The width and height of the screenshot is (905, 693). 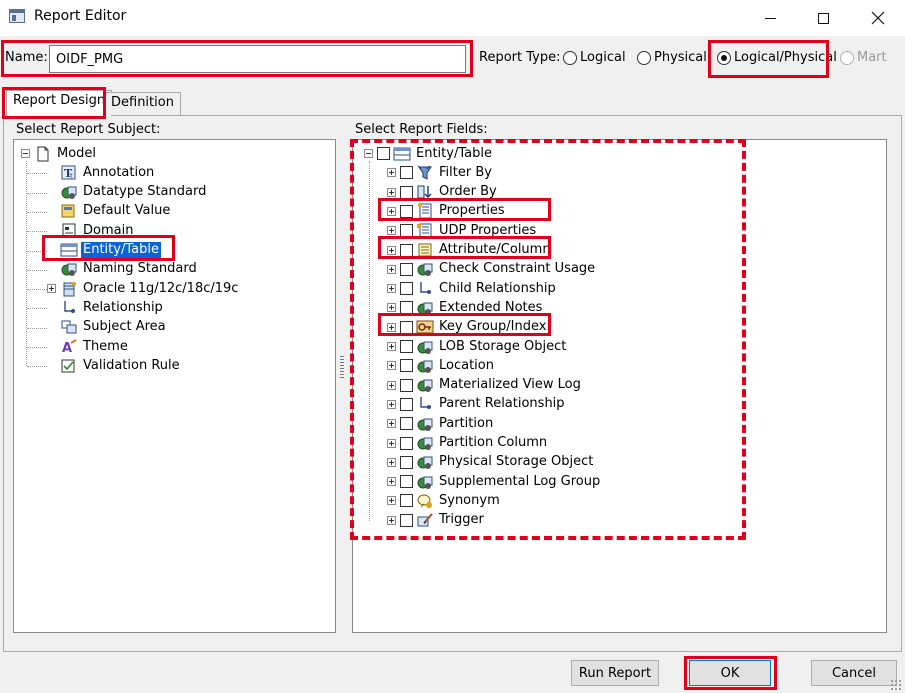 What do you see at coordinates (69, 308) in the screenshot?
I see `relationship-icon` at bounding box center [69, 308].